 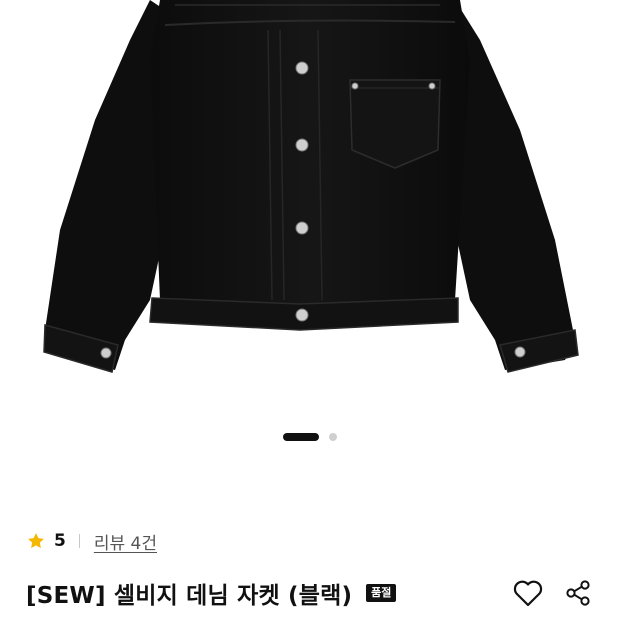 I want to click on actions, so click(x=553, y=593).